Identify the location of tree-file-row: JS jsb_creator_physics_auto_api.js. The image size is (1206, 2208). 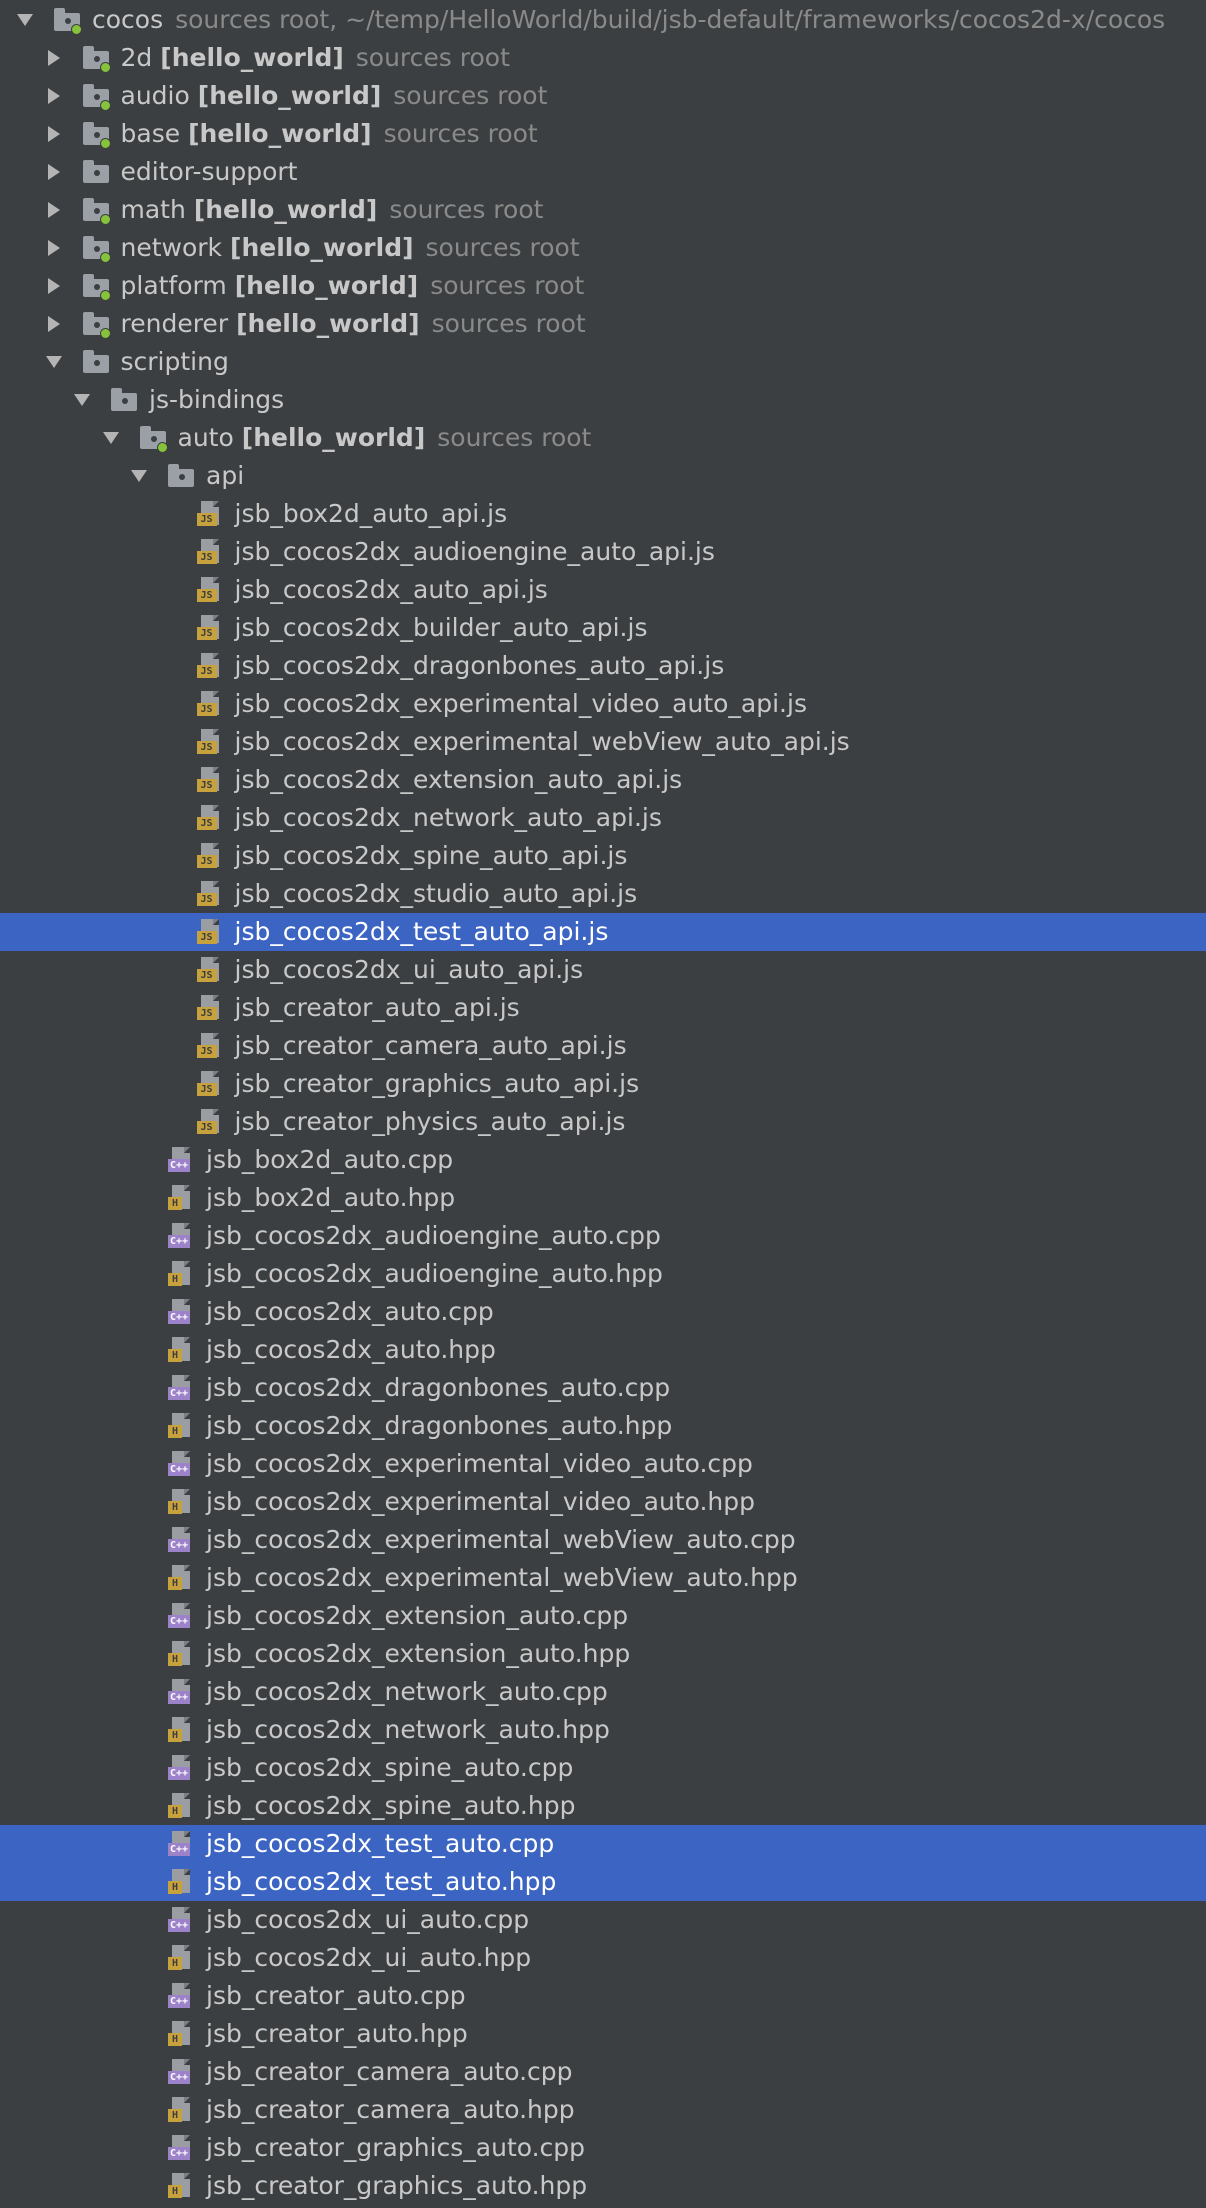
(603, 1122).